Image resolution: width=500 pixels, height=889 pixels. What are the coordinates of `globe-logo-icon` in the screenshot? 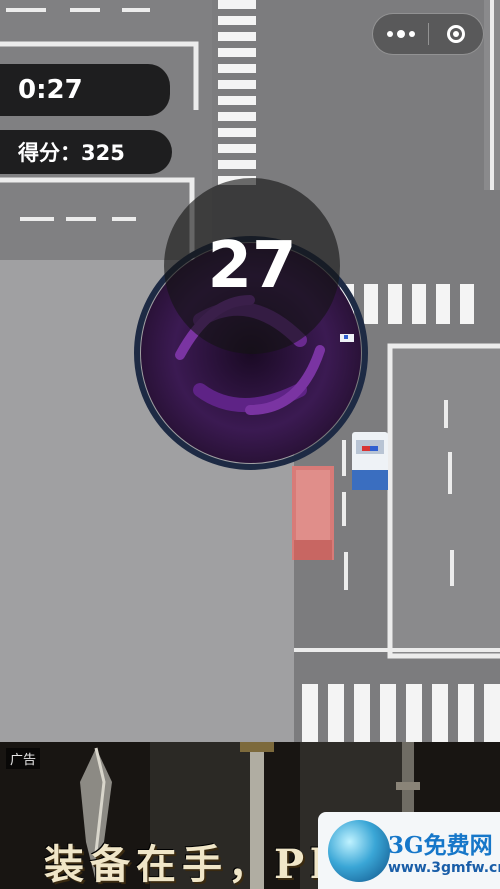 It's located at (359, 851).